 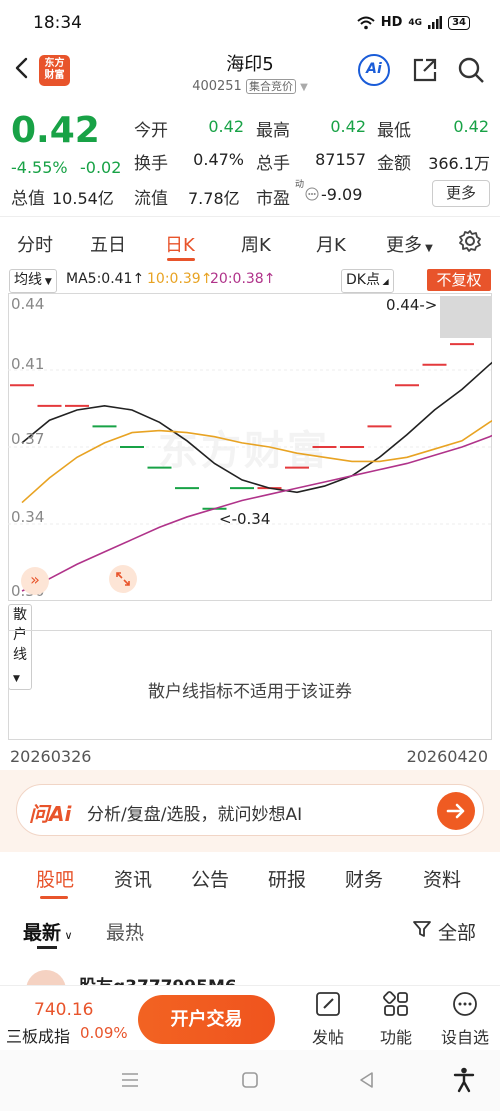 I want to click on fast-forward-icon: », so click(x=35, y=581).